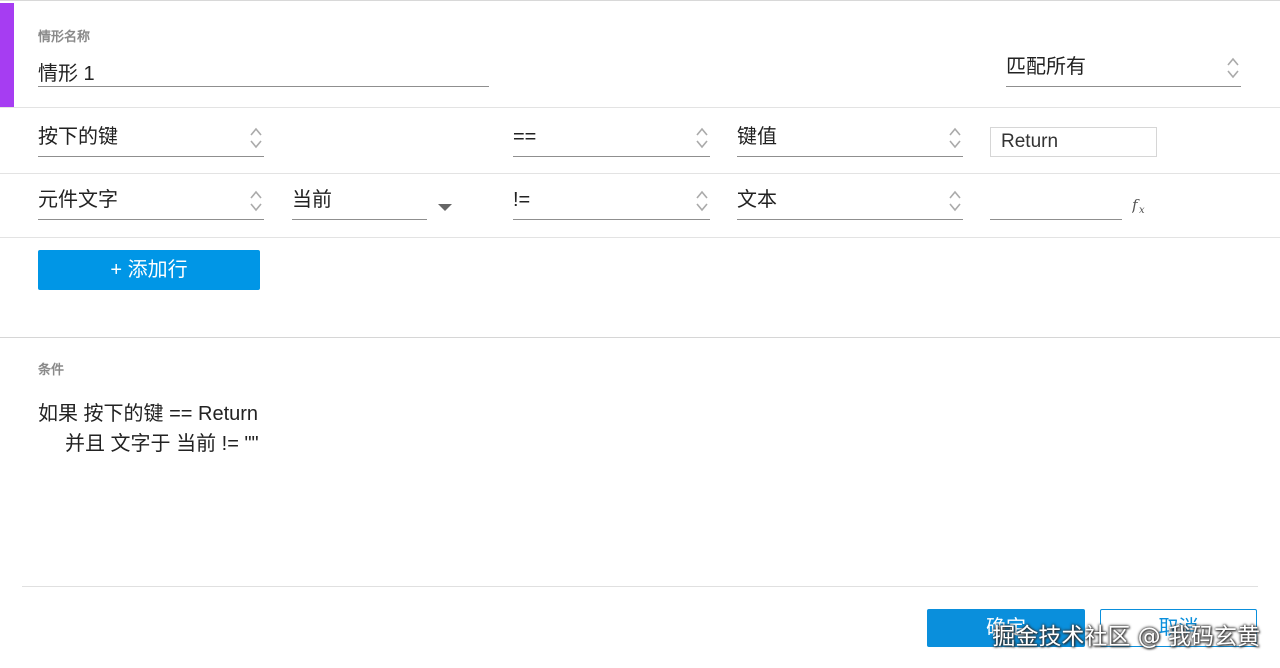  Describe the element at coordinates (78, 137) in the screenshot. I see `field-select-value: 按下的键` at that location.